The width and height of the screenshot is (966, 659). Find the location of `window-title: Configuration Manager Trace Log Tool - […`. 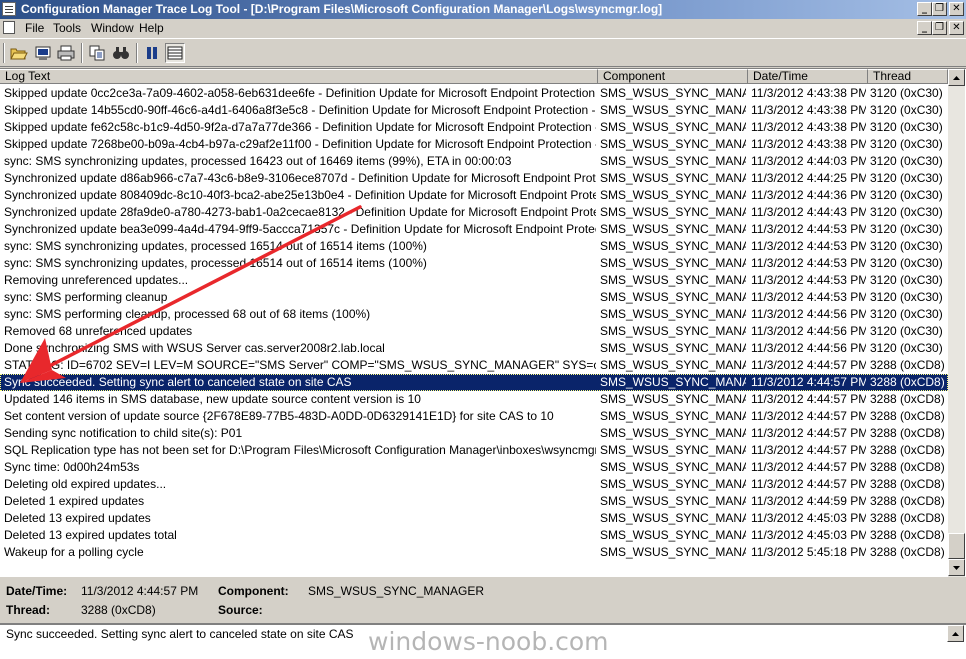

window-title: Configuration Manager Trace Log Tool - [… is located at coordinates (342, 9).